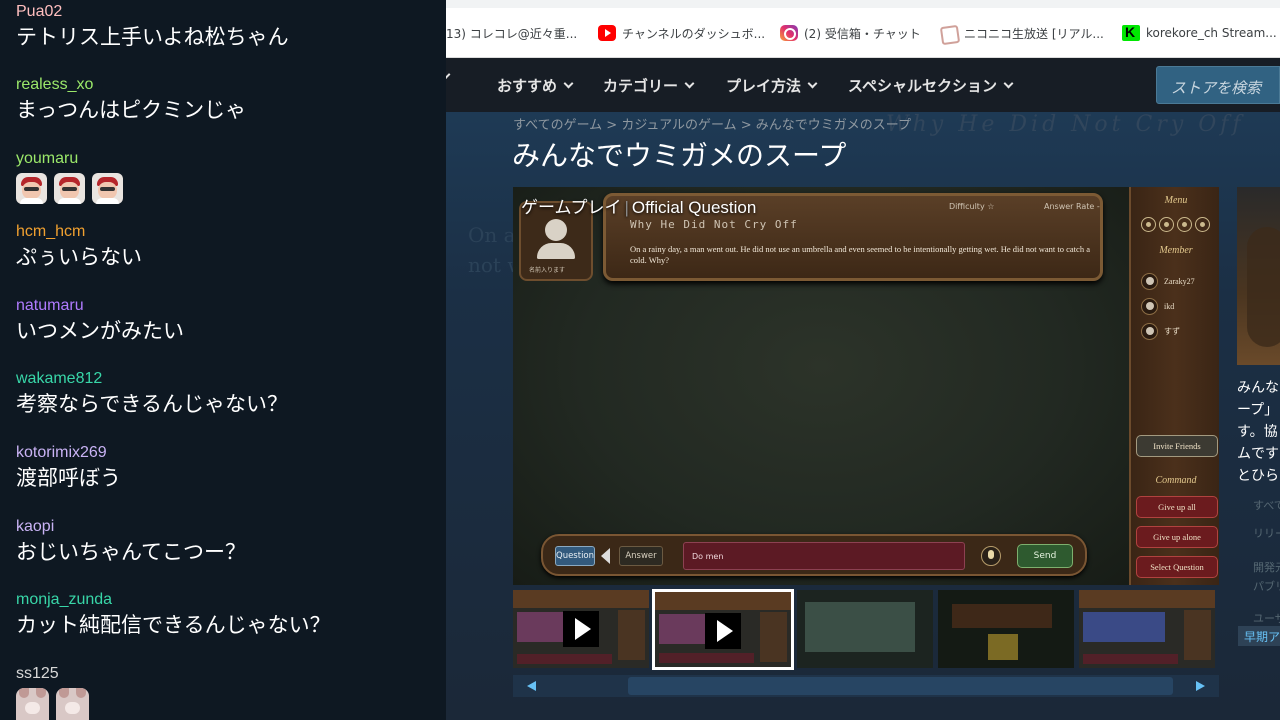 The width and height of the screenshot is (1280, 720). I want to click on nav-label: おすすめ, so click(527, 86).